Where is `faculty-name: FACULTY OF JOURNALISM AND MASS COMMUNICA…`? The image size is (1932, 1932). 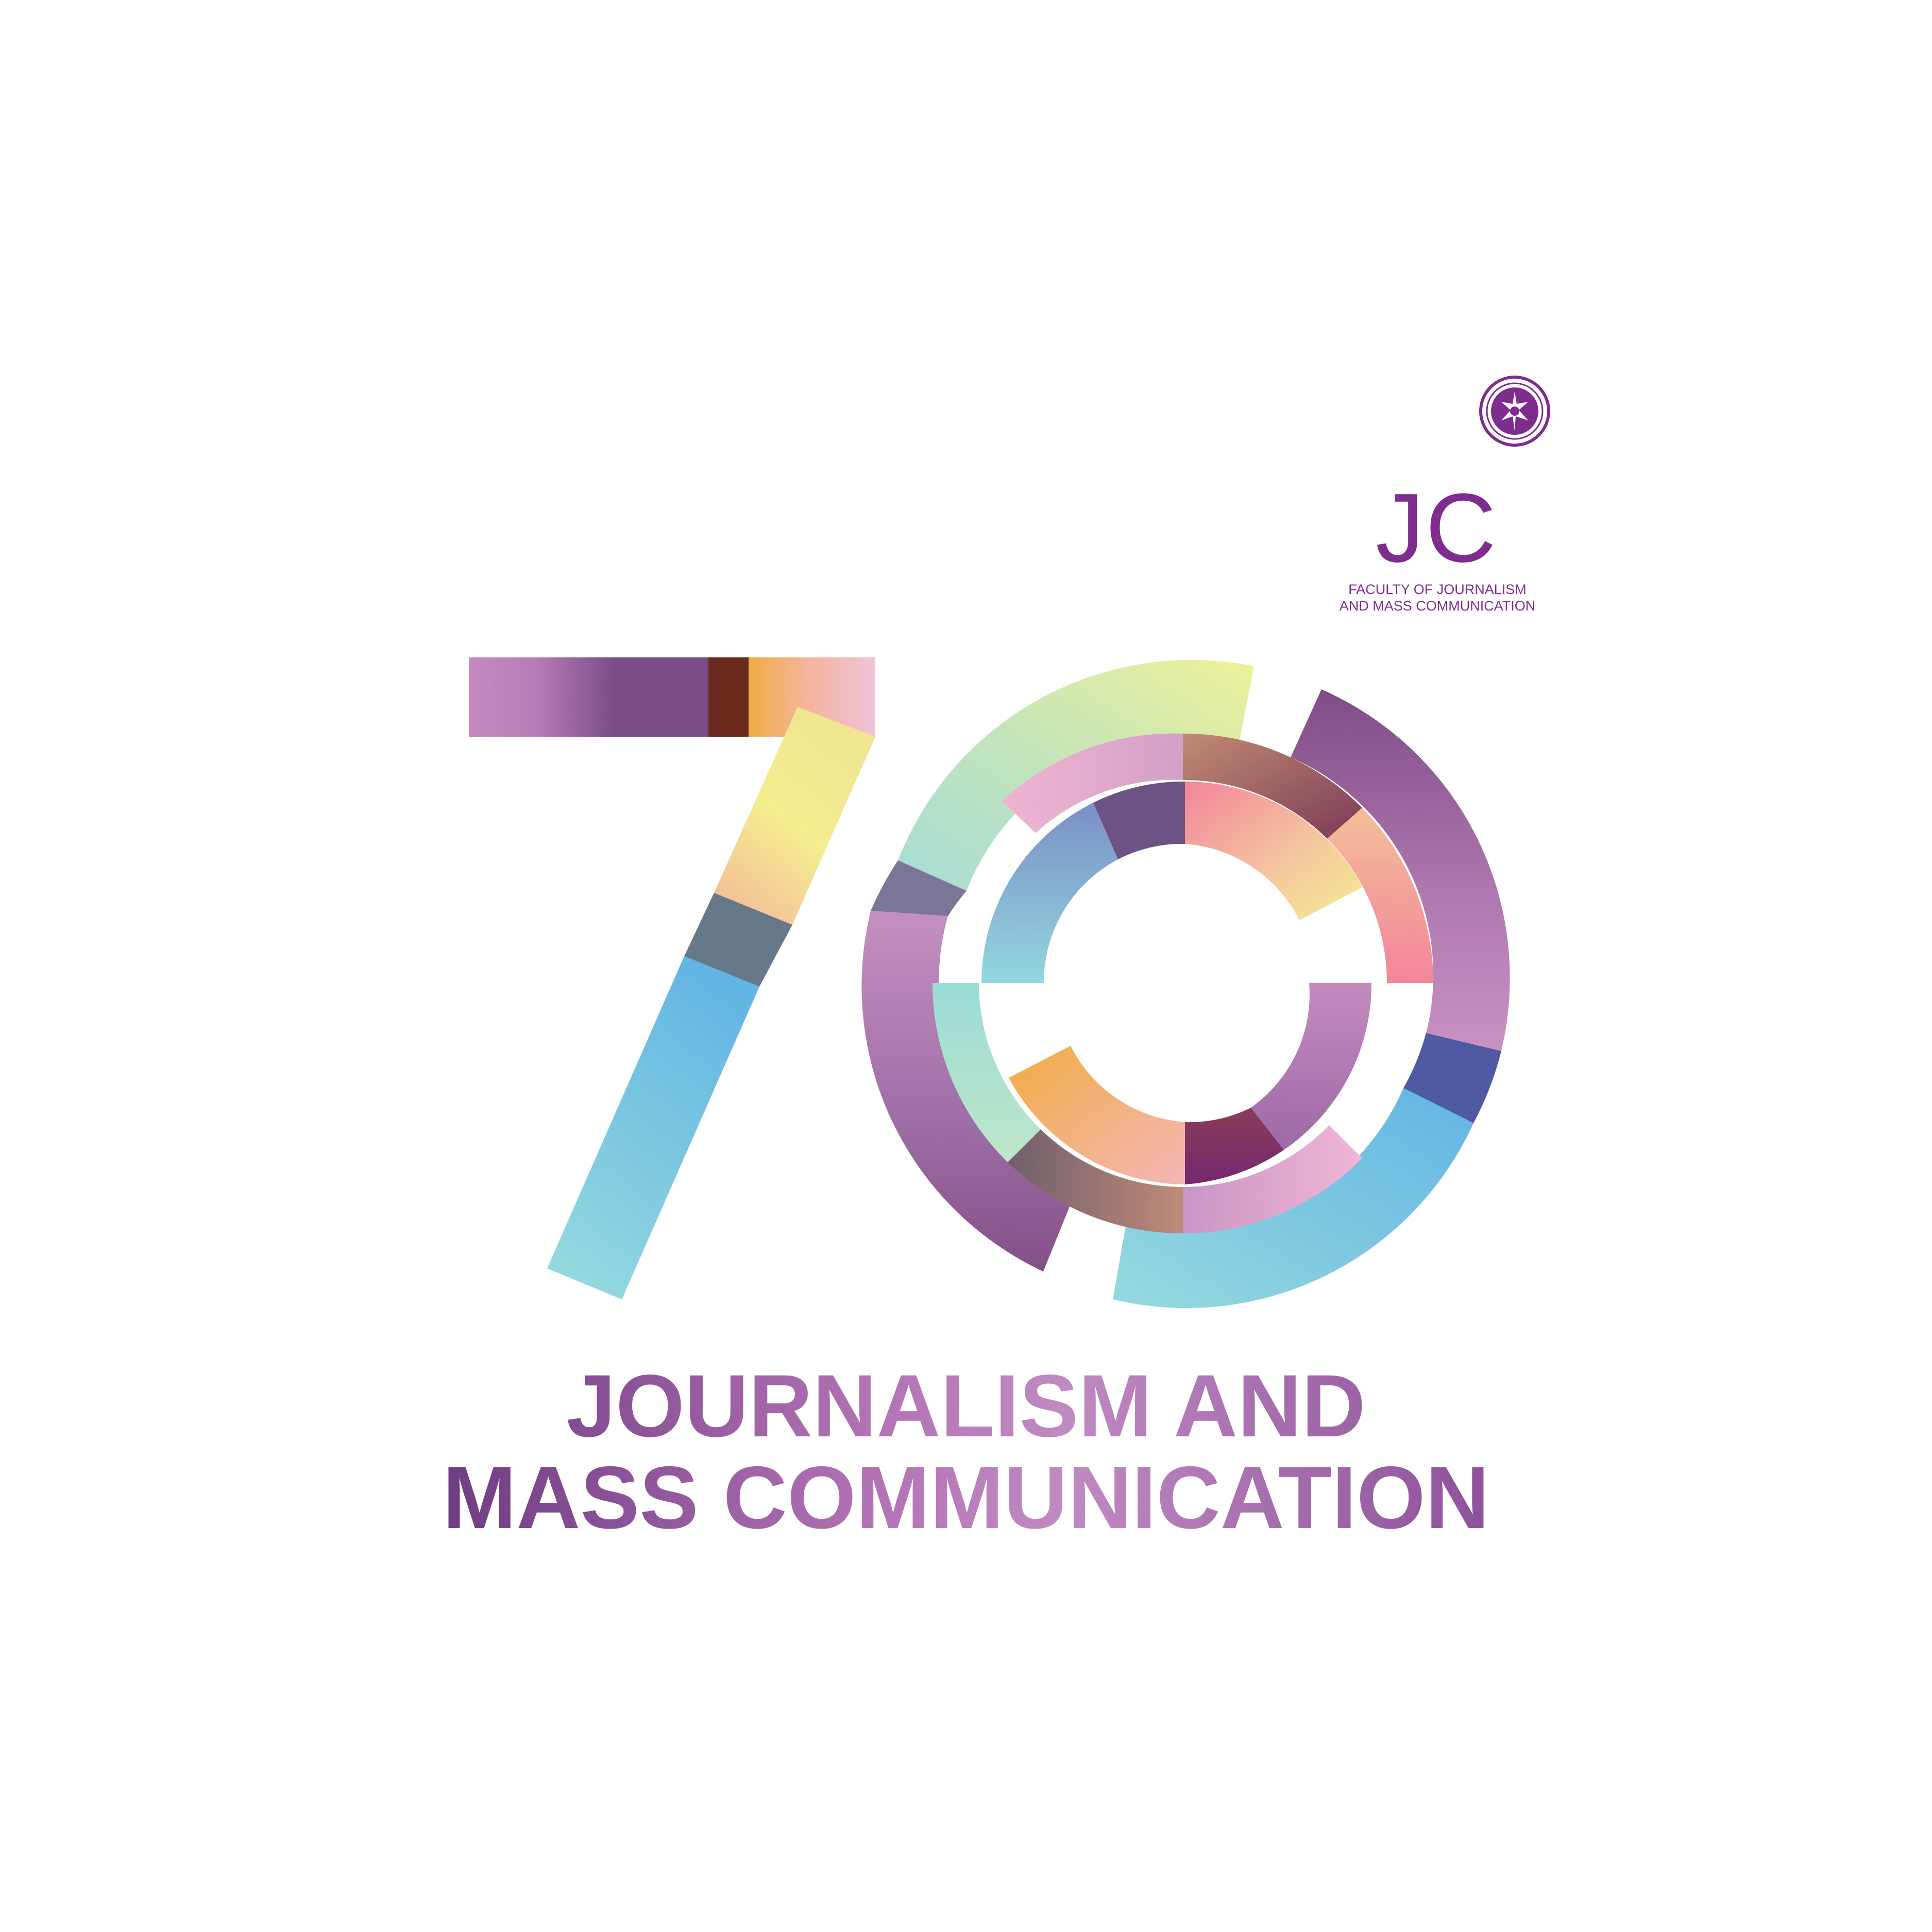 faculty-name: FACULTY OF JOURNALISM AND MASS COMMUNICA… is located at coordinates (1437, 597).